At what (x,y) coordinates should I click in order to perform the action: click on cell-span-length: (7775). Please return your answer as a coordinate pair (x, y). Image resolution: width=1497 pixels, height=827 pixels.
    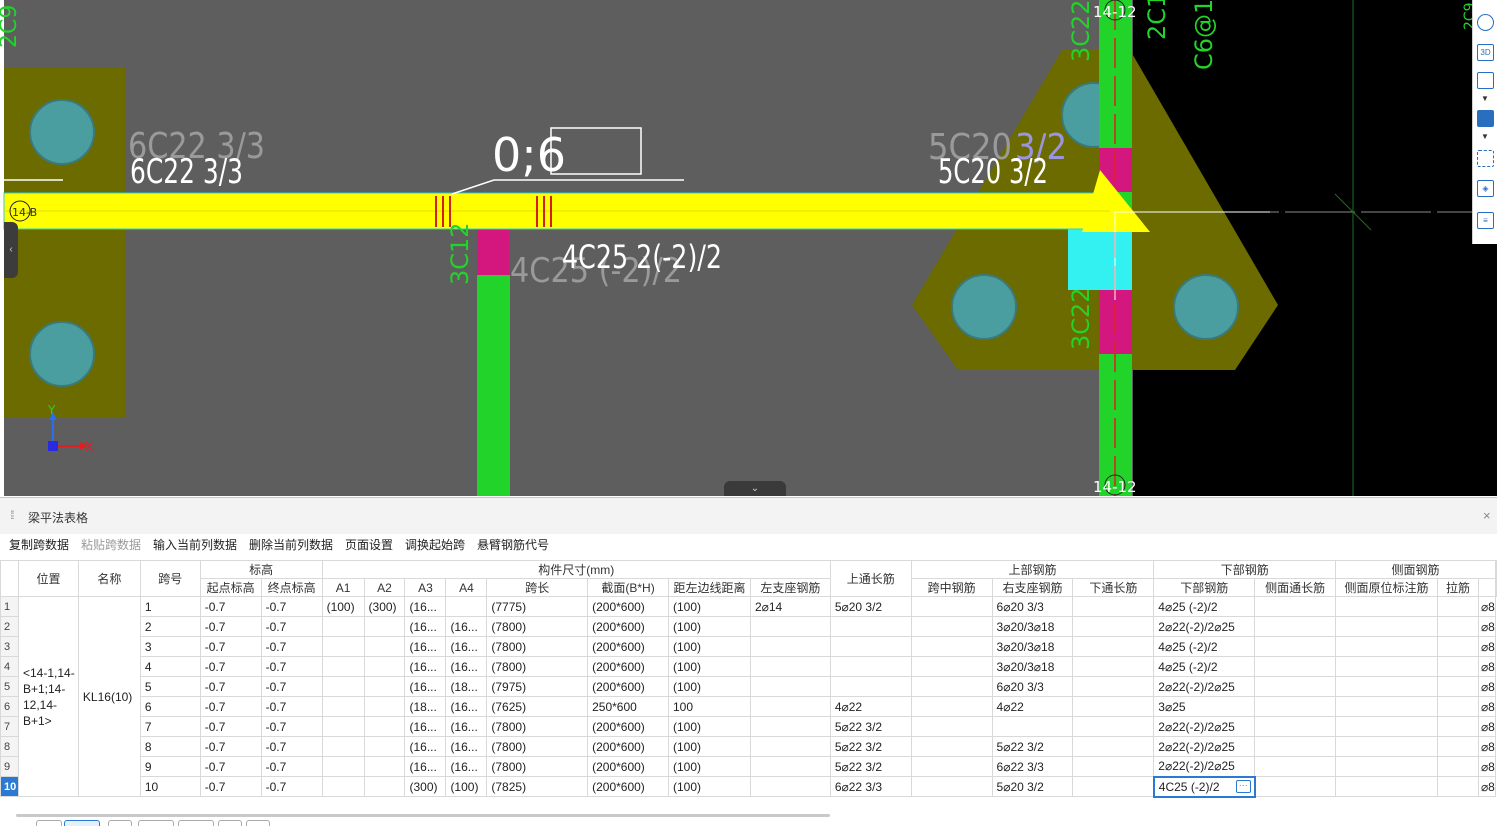
    Looking at the image, I should click on (537, 606).